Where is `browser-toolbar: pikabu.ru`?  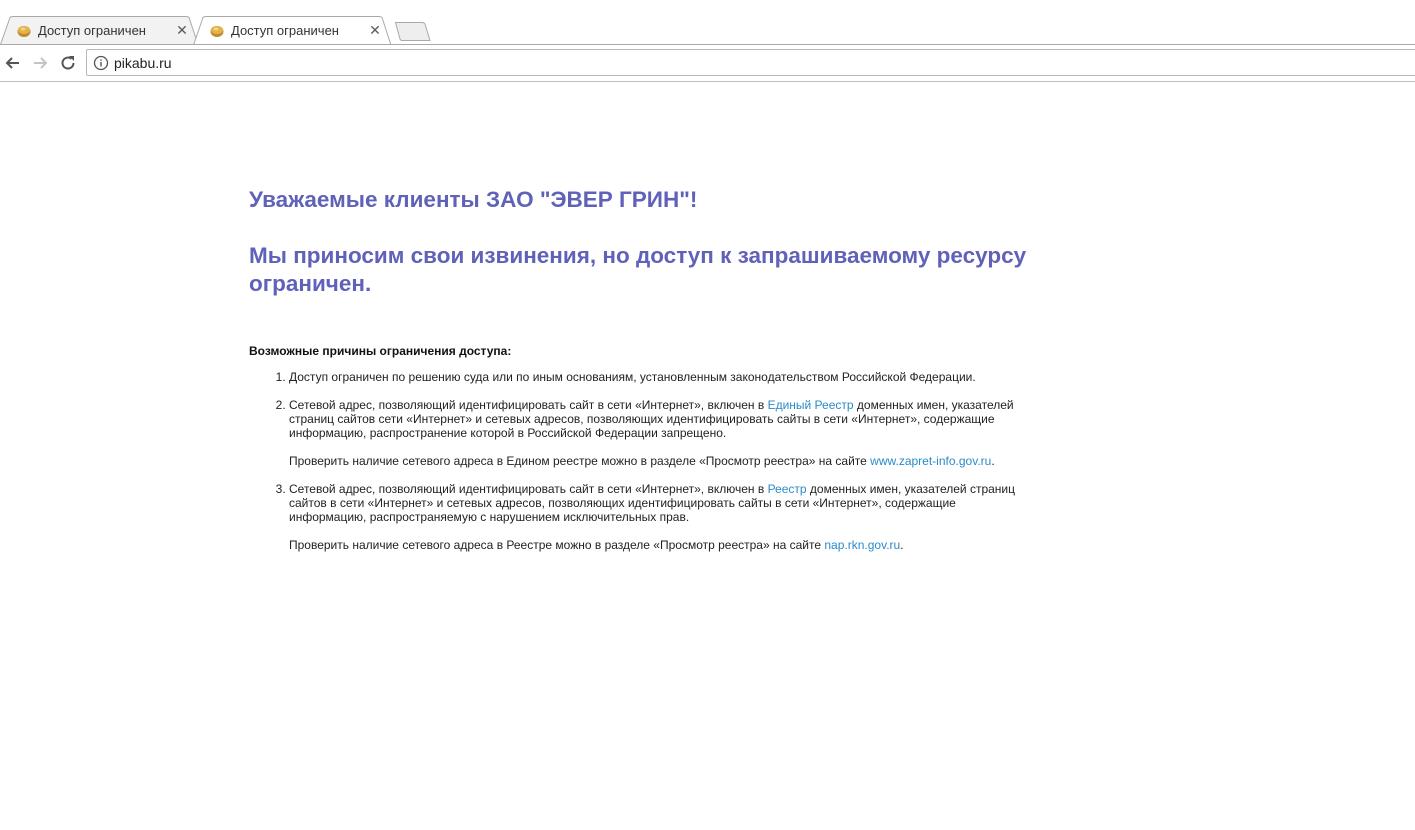
browser-toolbar: pikabu.ru is located at coordinates (707, 63).